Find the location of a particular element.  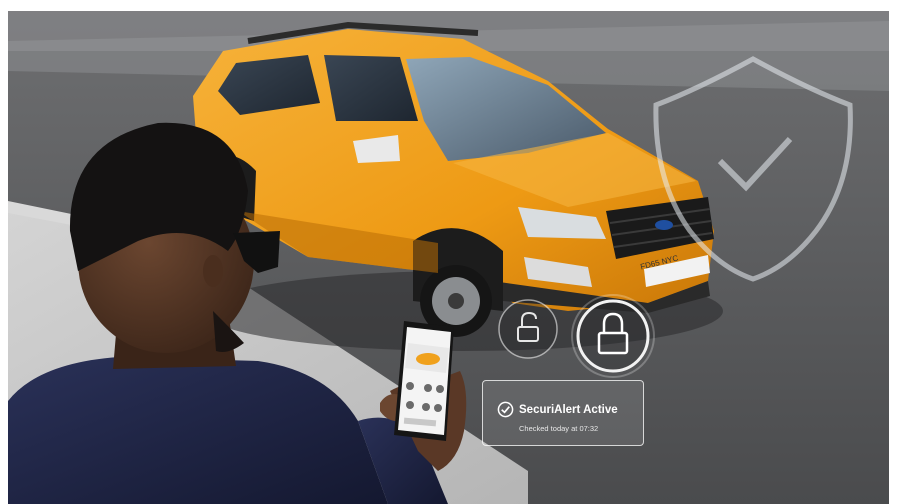

check-circle-icon is located at coordinates (505, 409).